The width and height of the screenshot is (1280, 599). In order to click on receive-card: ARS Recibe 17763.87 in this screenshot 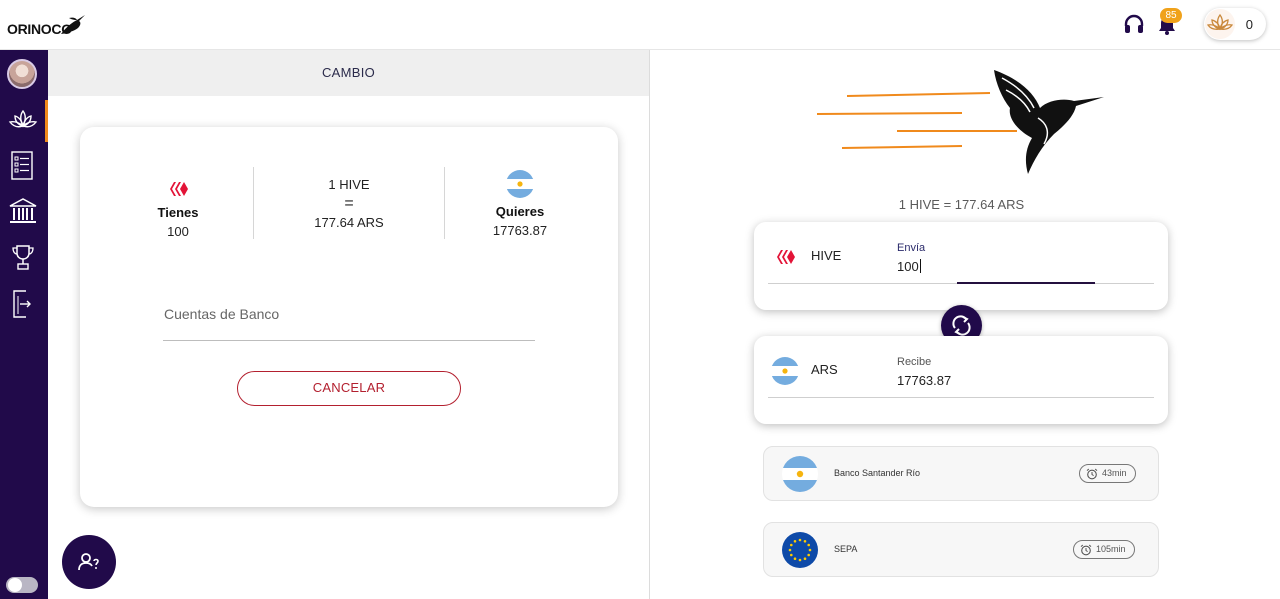, I will do `click(961, 380)`.